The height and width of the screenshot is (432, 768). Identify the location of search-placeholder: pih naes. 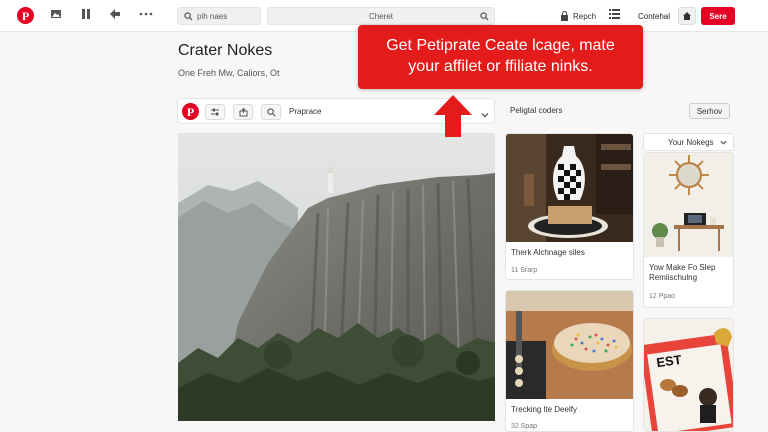
(212, 16).